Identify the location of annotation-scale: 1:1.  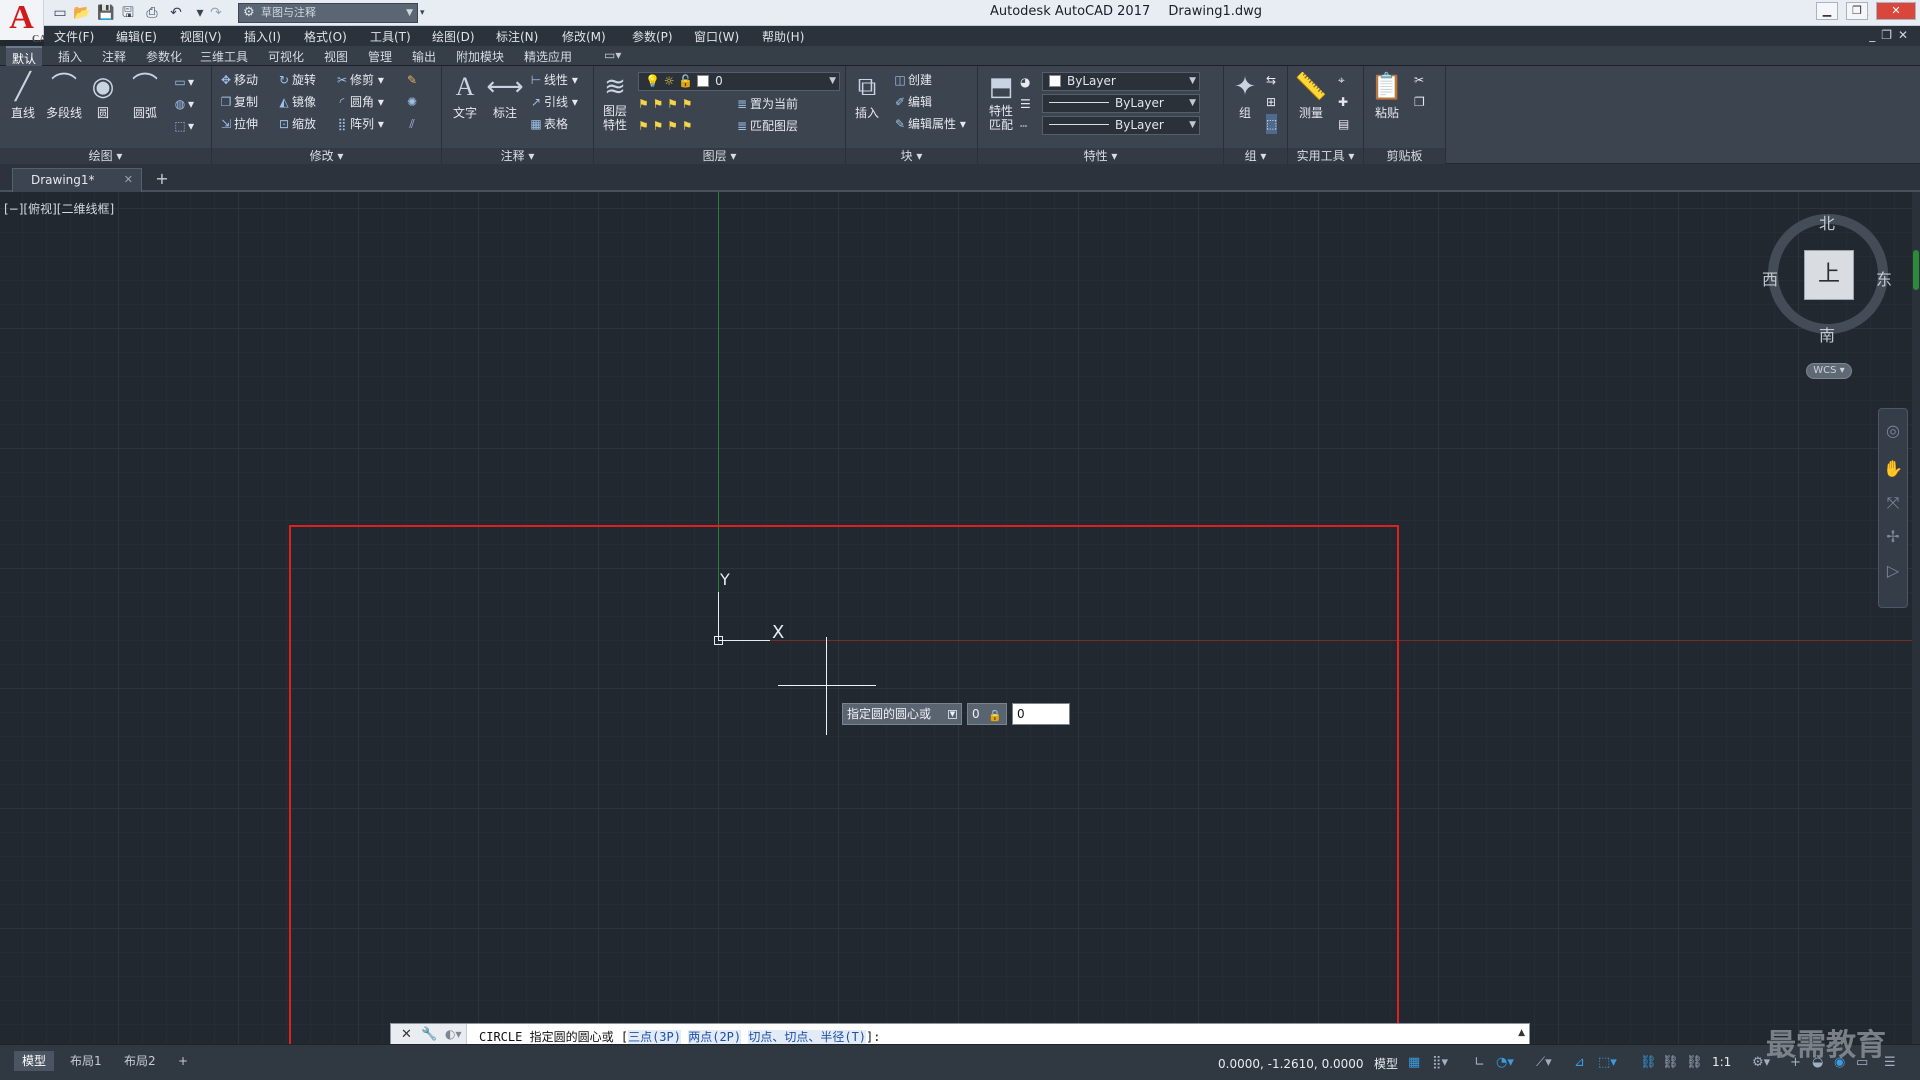
(1721, 1062).